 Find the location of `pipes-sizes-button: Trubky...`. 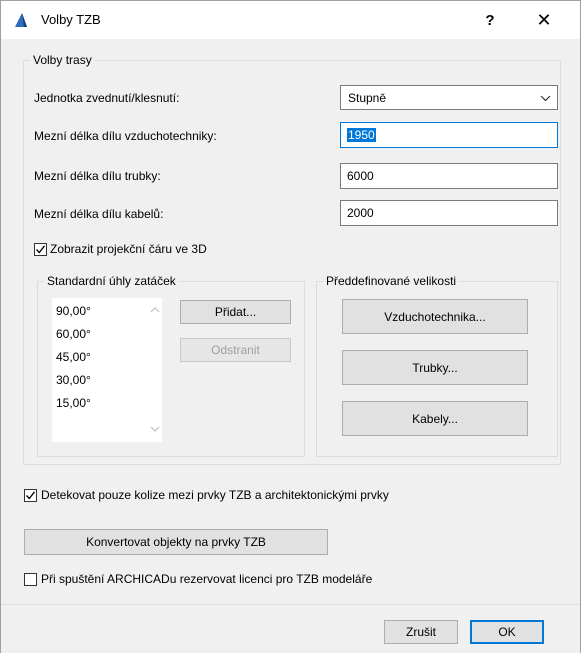

pipes-sizes-button: Trubky... is located at coordinates (435, 367).